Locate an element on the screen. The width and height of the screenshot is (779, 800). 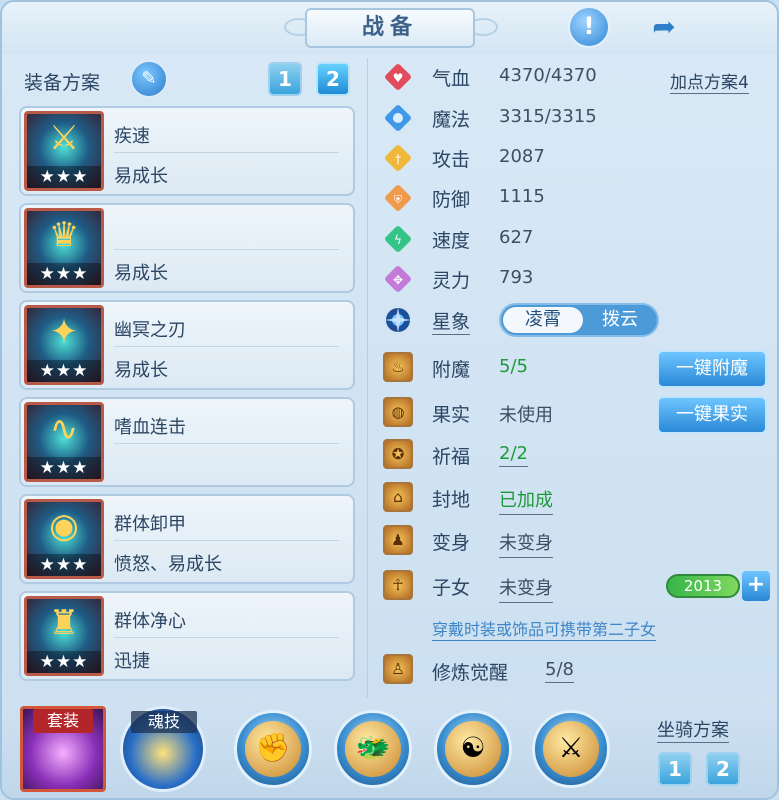
spd-label: 速度 is located at coordinates (451, 241).